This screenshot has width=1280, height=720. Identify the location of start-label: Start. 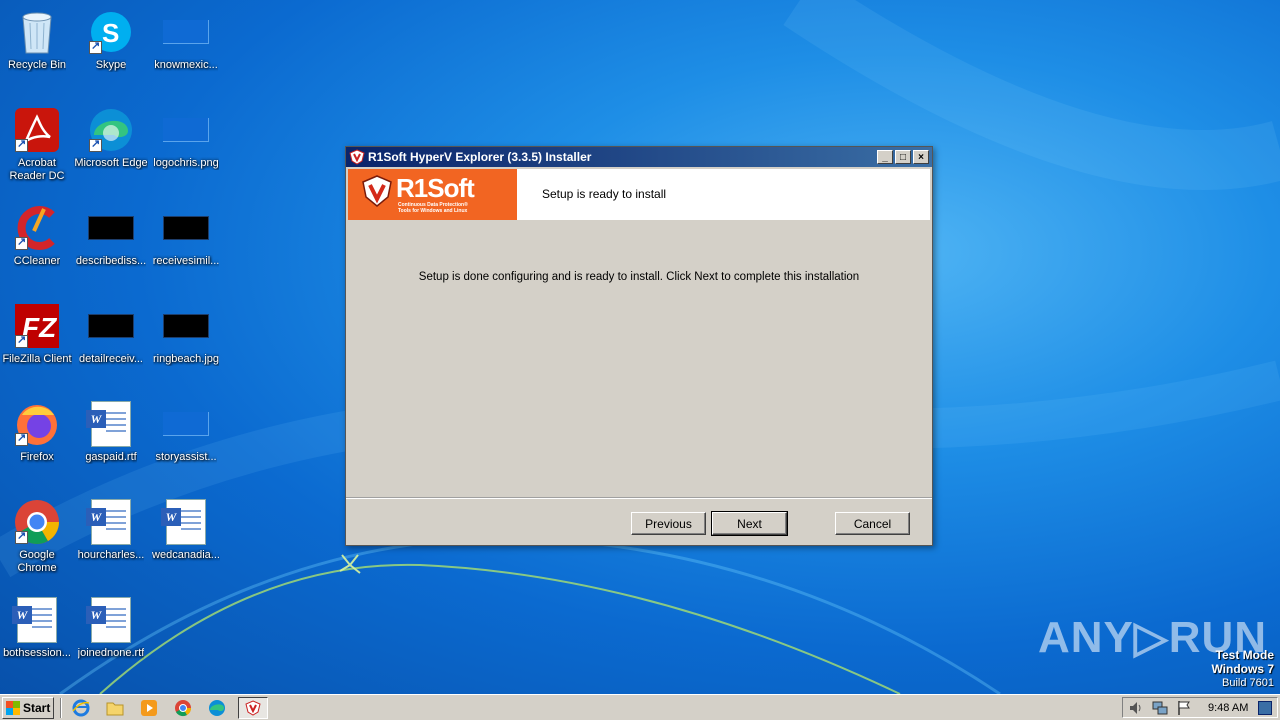
(37, 707).